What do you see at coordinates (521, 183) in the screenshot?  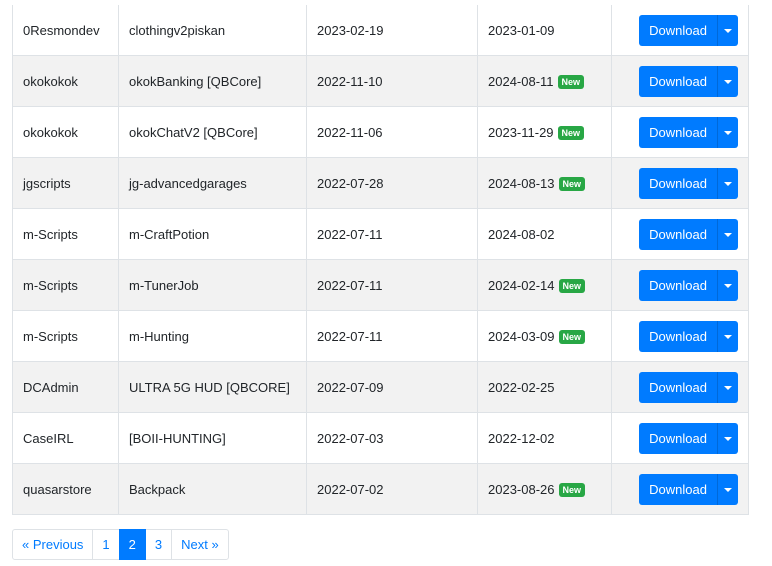 I see `updated-date-text: 2024-08-13` at bounding box center [521, 183].